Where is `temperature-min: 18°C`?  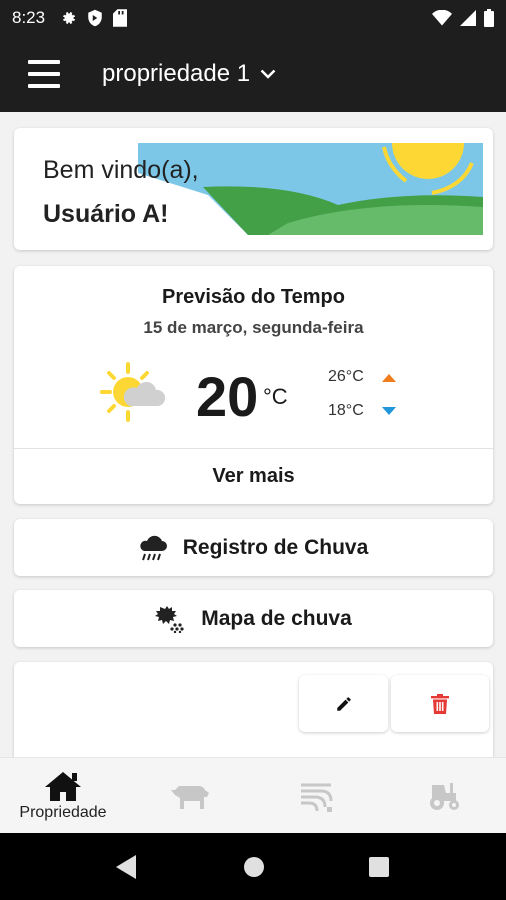
temperature-min: 18°C is located at coordinates (346, 410).